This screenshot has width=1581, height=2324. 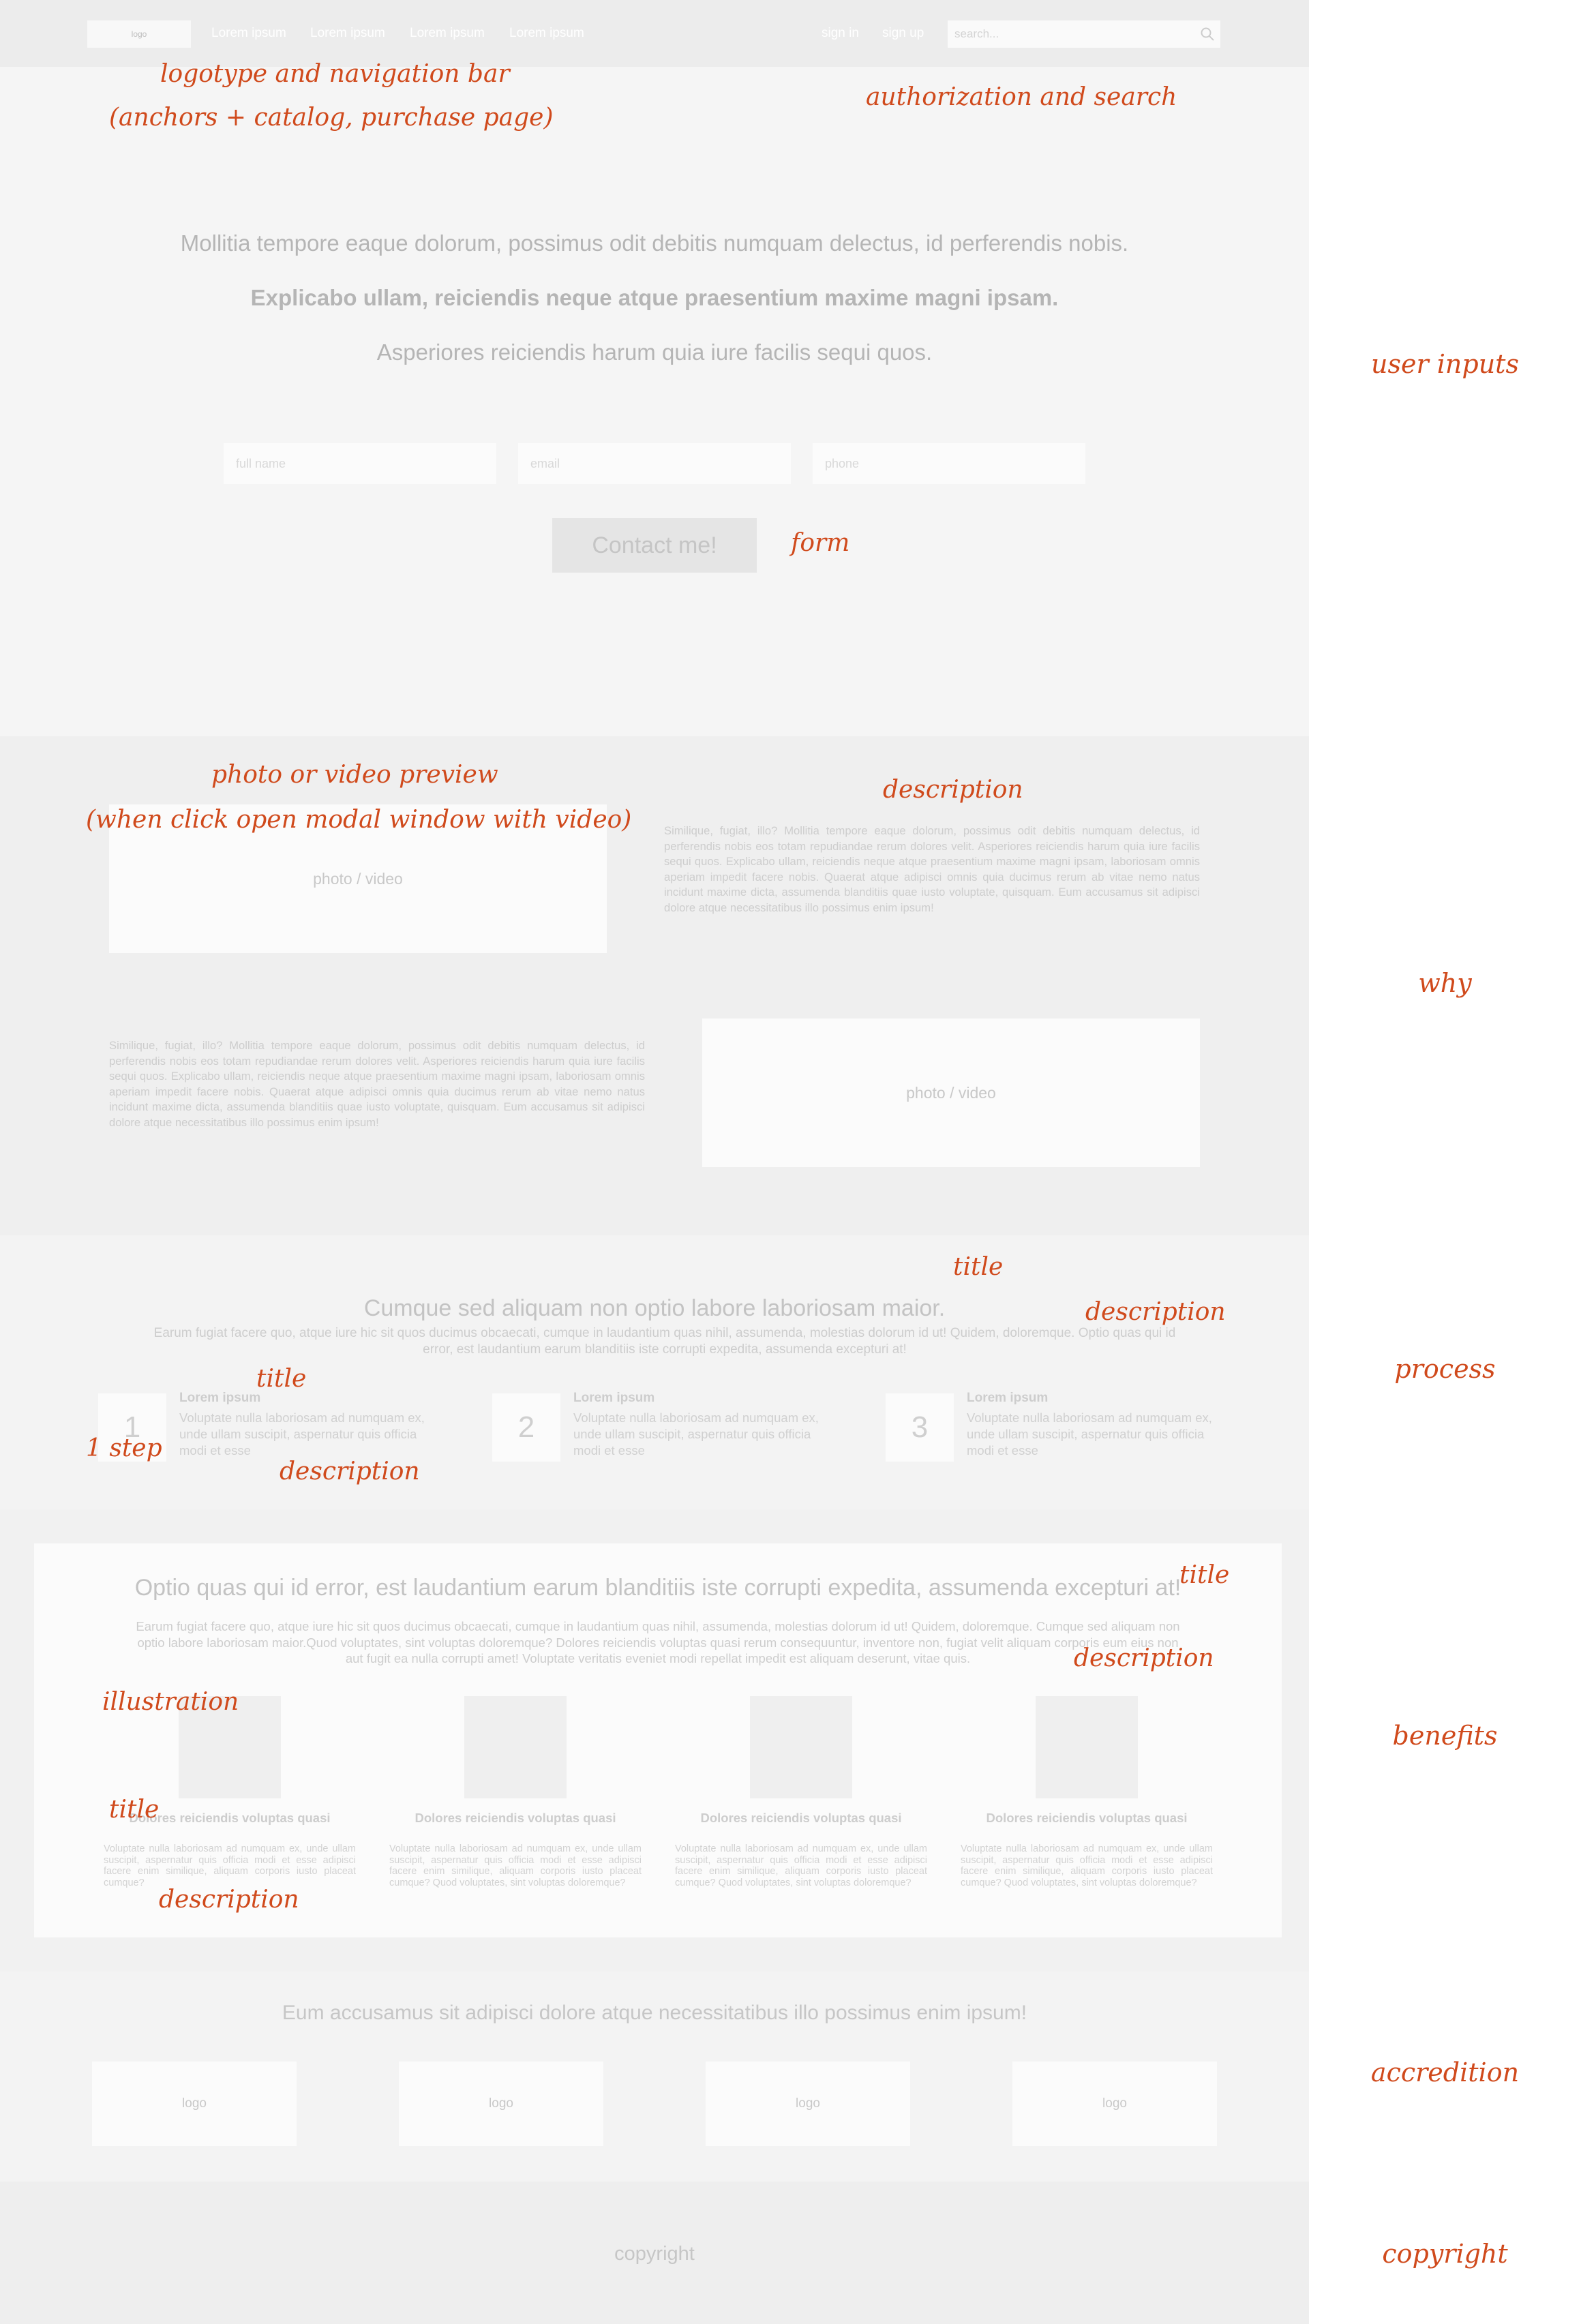 What do you see at coordinates (220, 1398) in the screenshot?
I see `step-title-1: Lorem ipsum` at bounding box center [220, 1398].